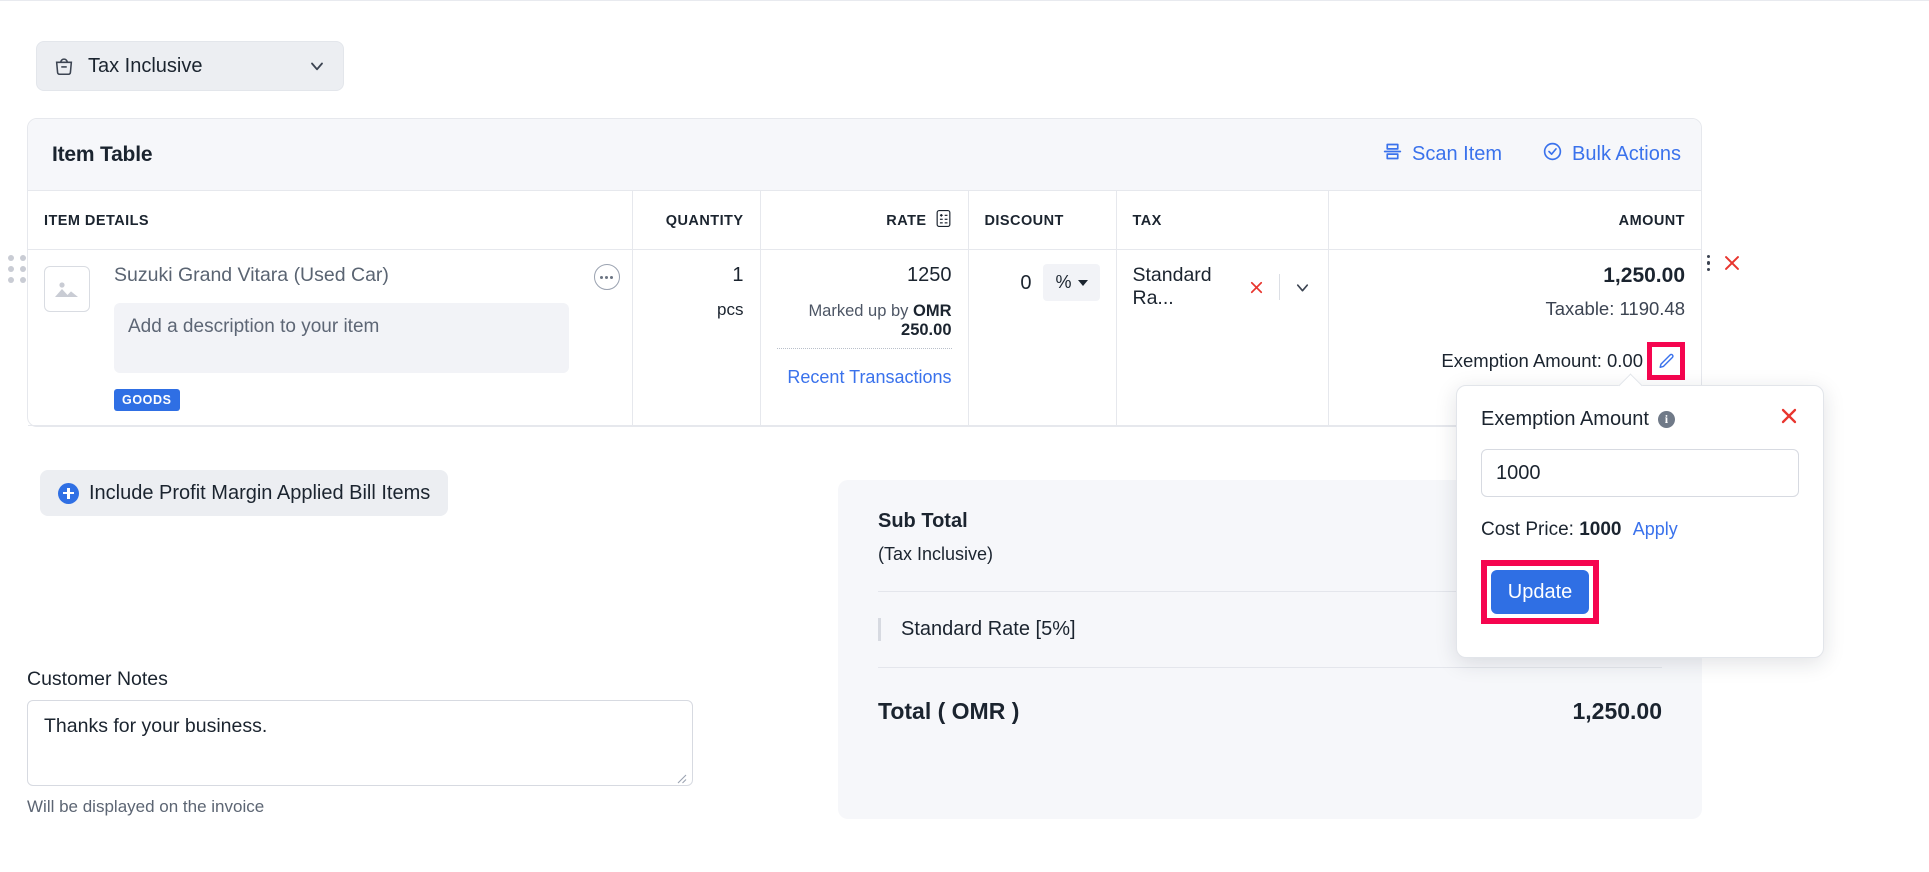  Describe the element at coordinates (1270, 709) in the screenshot. I see `grand-total-row: Total ( OMR ) 1,250.00` at that location.